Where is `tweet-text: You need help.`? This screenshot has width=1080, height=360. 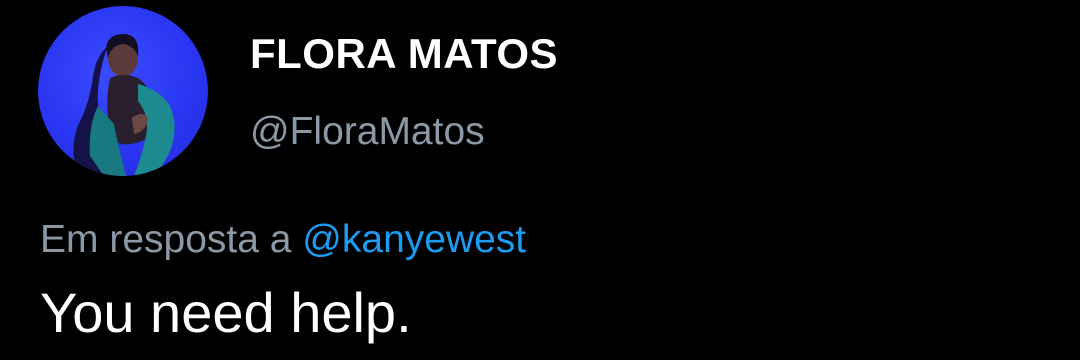 tweet-text: You need help. is located at coordinates (226, 312).